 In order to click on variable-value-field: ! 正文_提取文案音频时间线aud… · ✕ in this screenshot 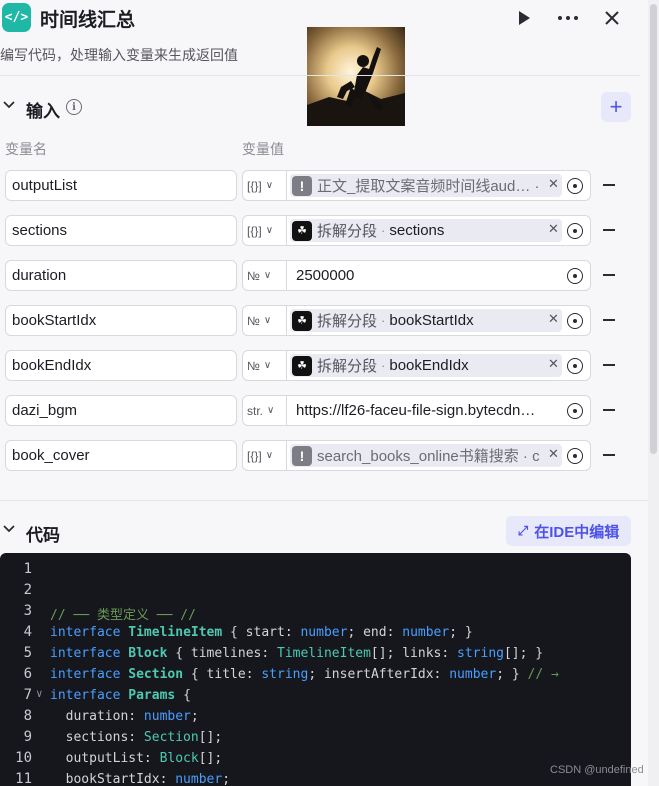, I will do `click(439, 185)`.